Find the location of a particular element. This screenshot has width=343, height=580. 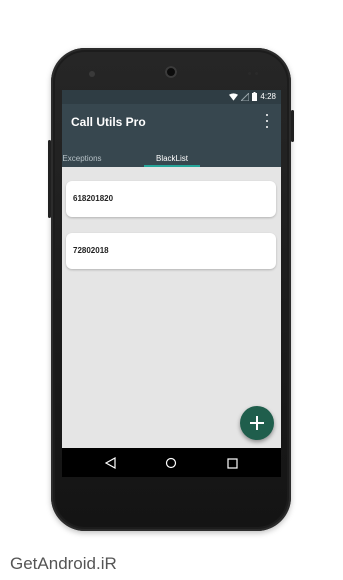

tab-exceptions: Exceptions is located at coordinates (82, 159).